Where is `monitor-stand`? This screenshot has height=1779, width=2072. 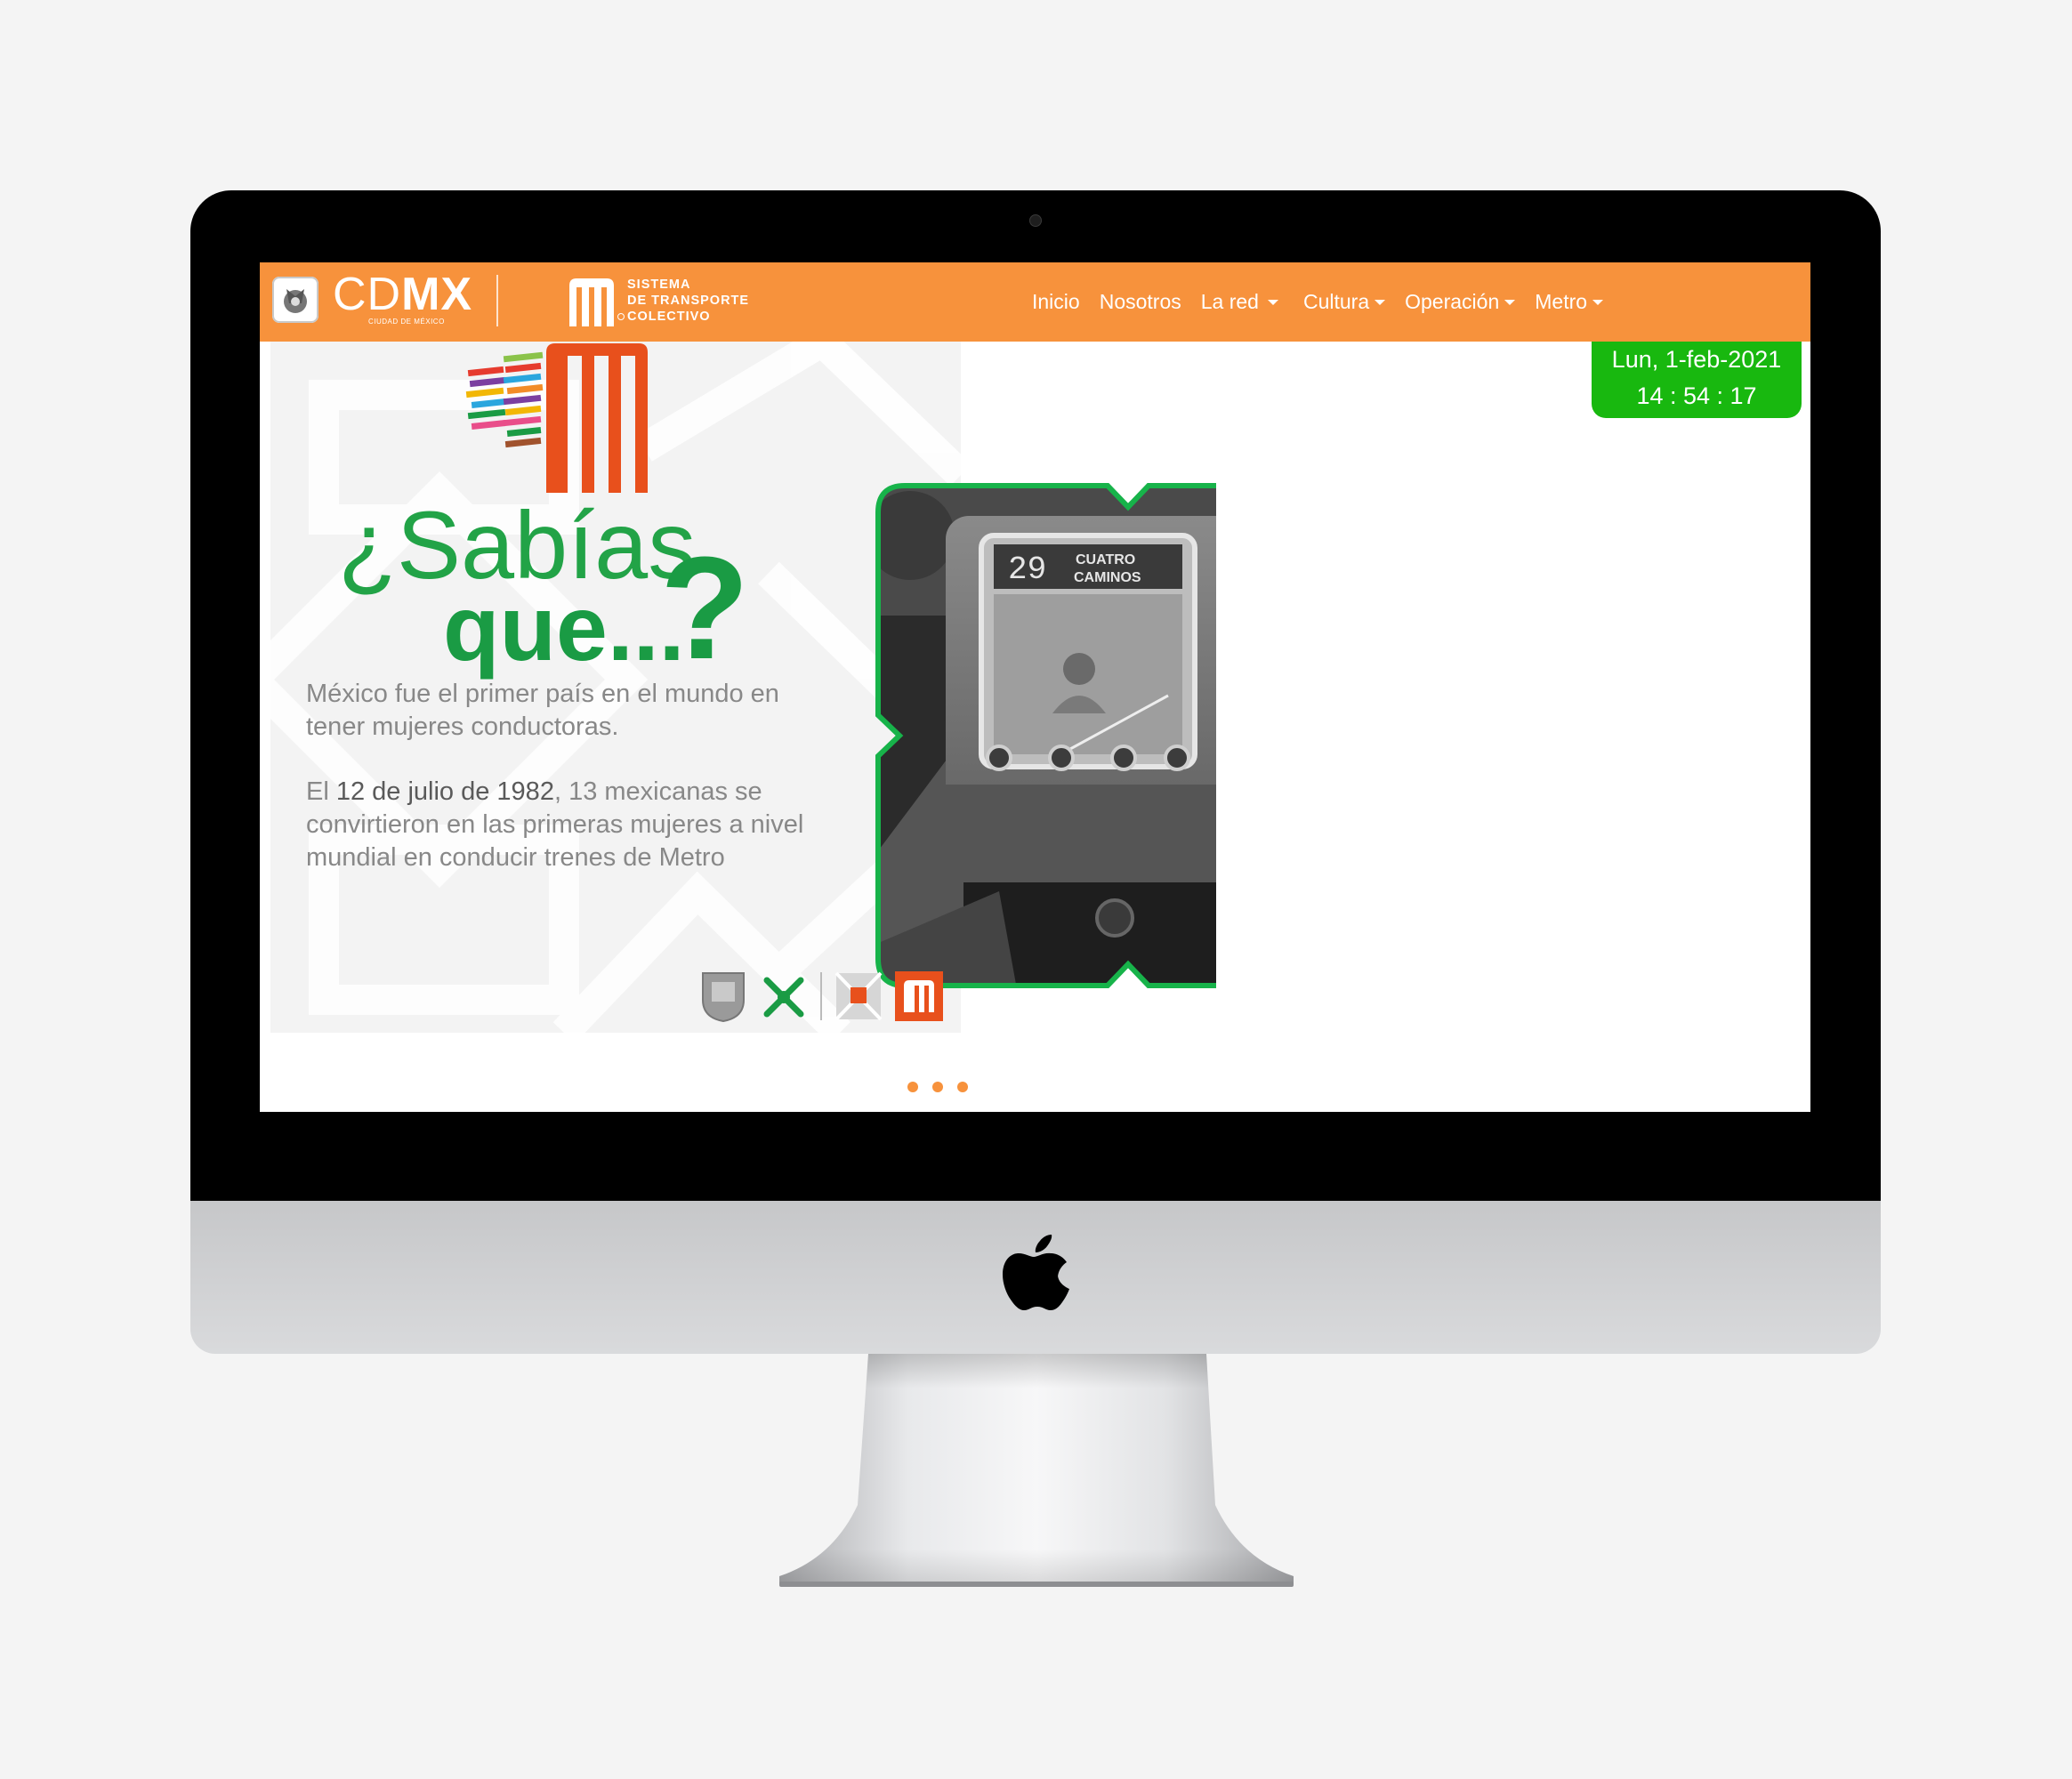
monitor-stand is located at coordinates (1036, 1470).